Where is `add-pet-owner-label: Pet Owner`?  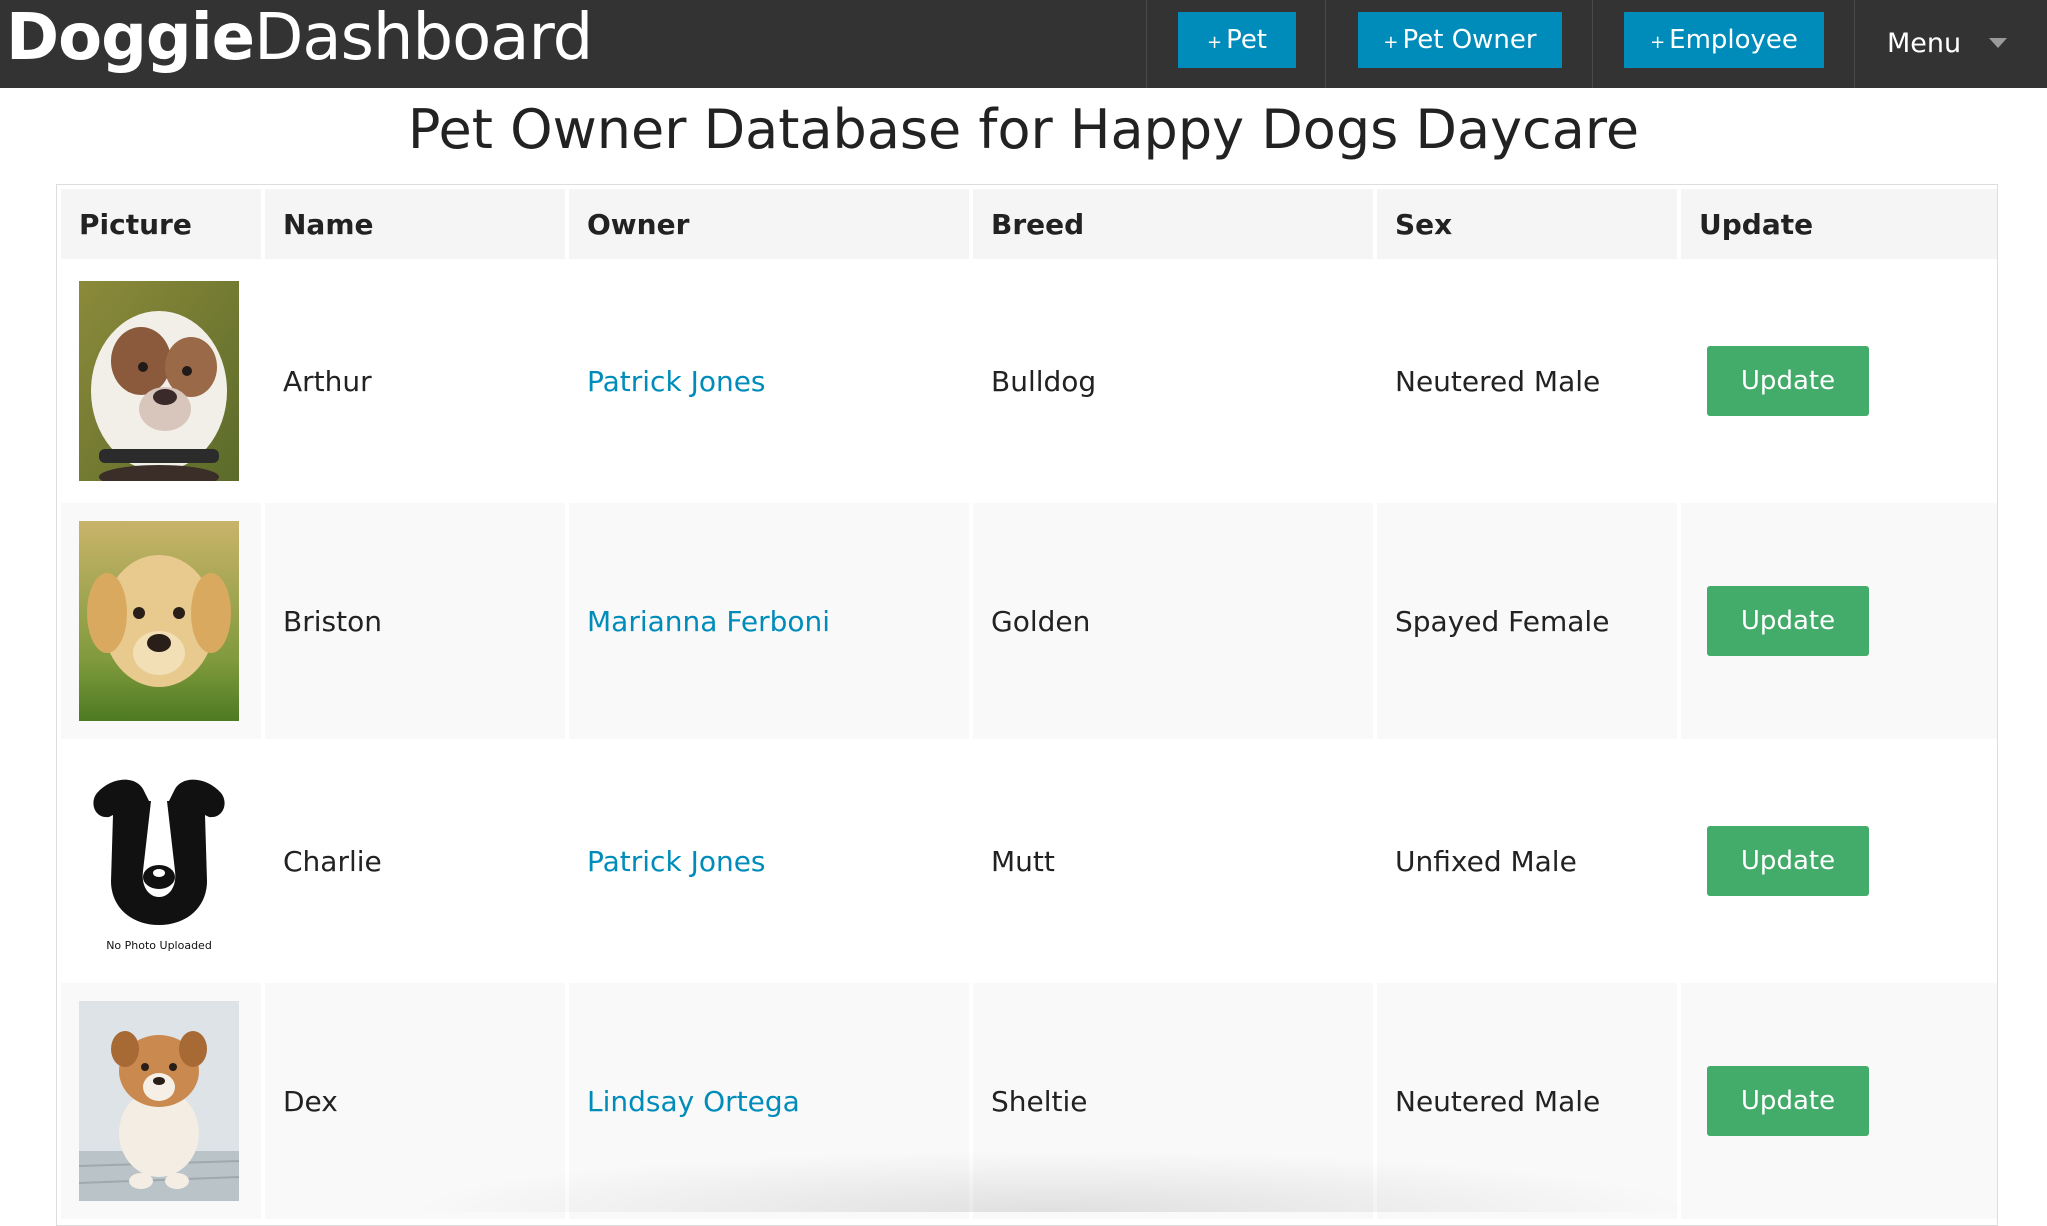
add-pet-owner-label: Pet Owner is located at coordinates (1469, 40).